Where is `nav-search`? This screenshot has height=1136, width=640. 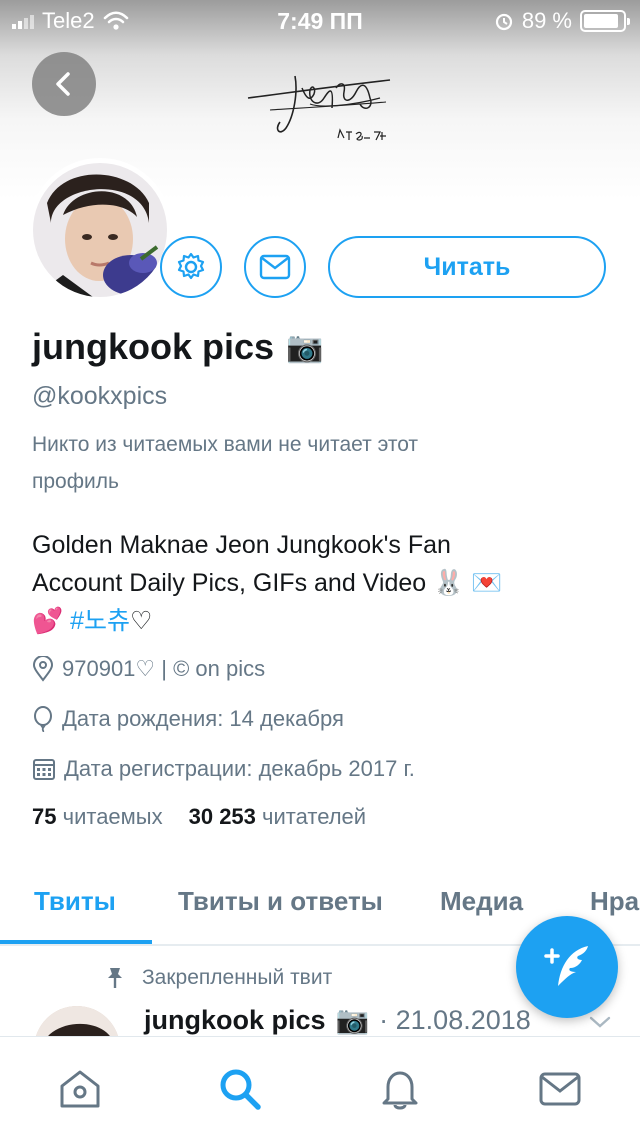
nav-search is located at coordinates (240, 1089).